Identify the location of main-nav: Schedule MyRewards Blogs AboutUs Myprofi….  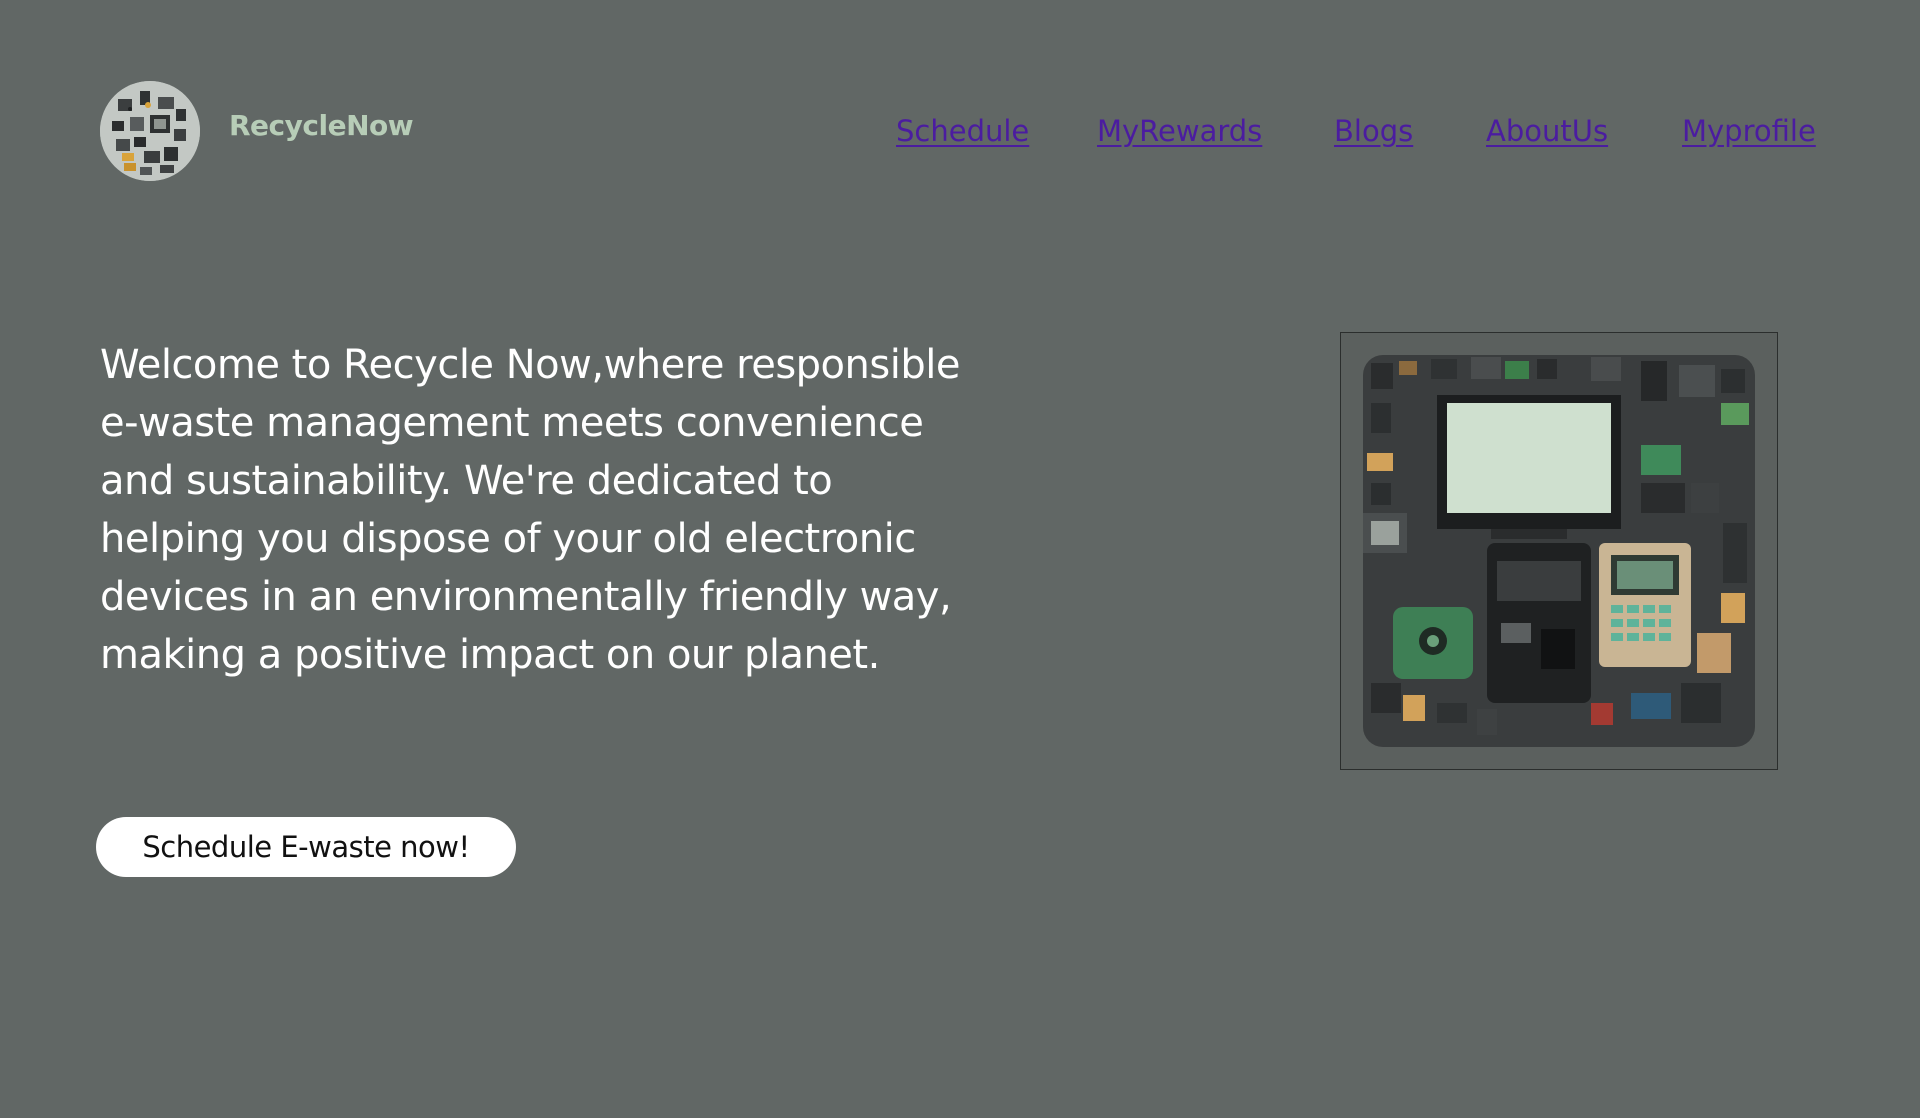
(960, 134).